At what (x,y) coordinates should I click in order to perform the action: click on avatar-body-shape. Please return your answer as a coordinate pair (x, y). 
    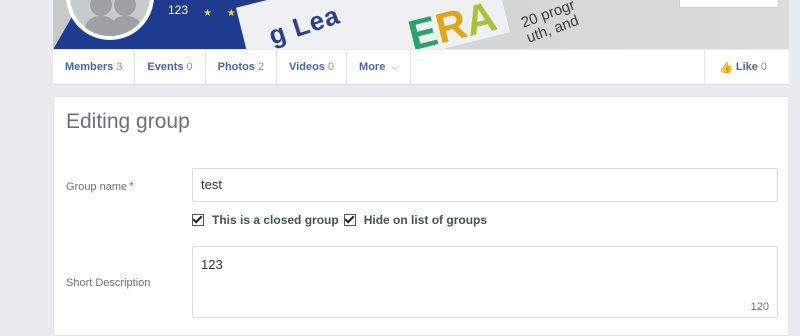
    Looking at the image, I should click on (126, 26).